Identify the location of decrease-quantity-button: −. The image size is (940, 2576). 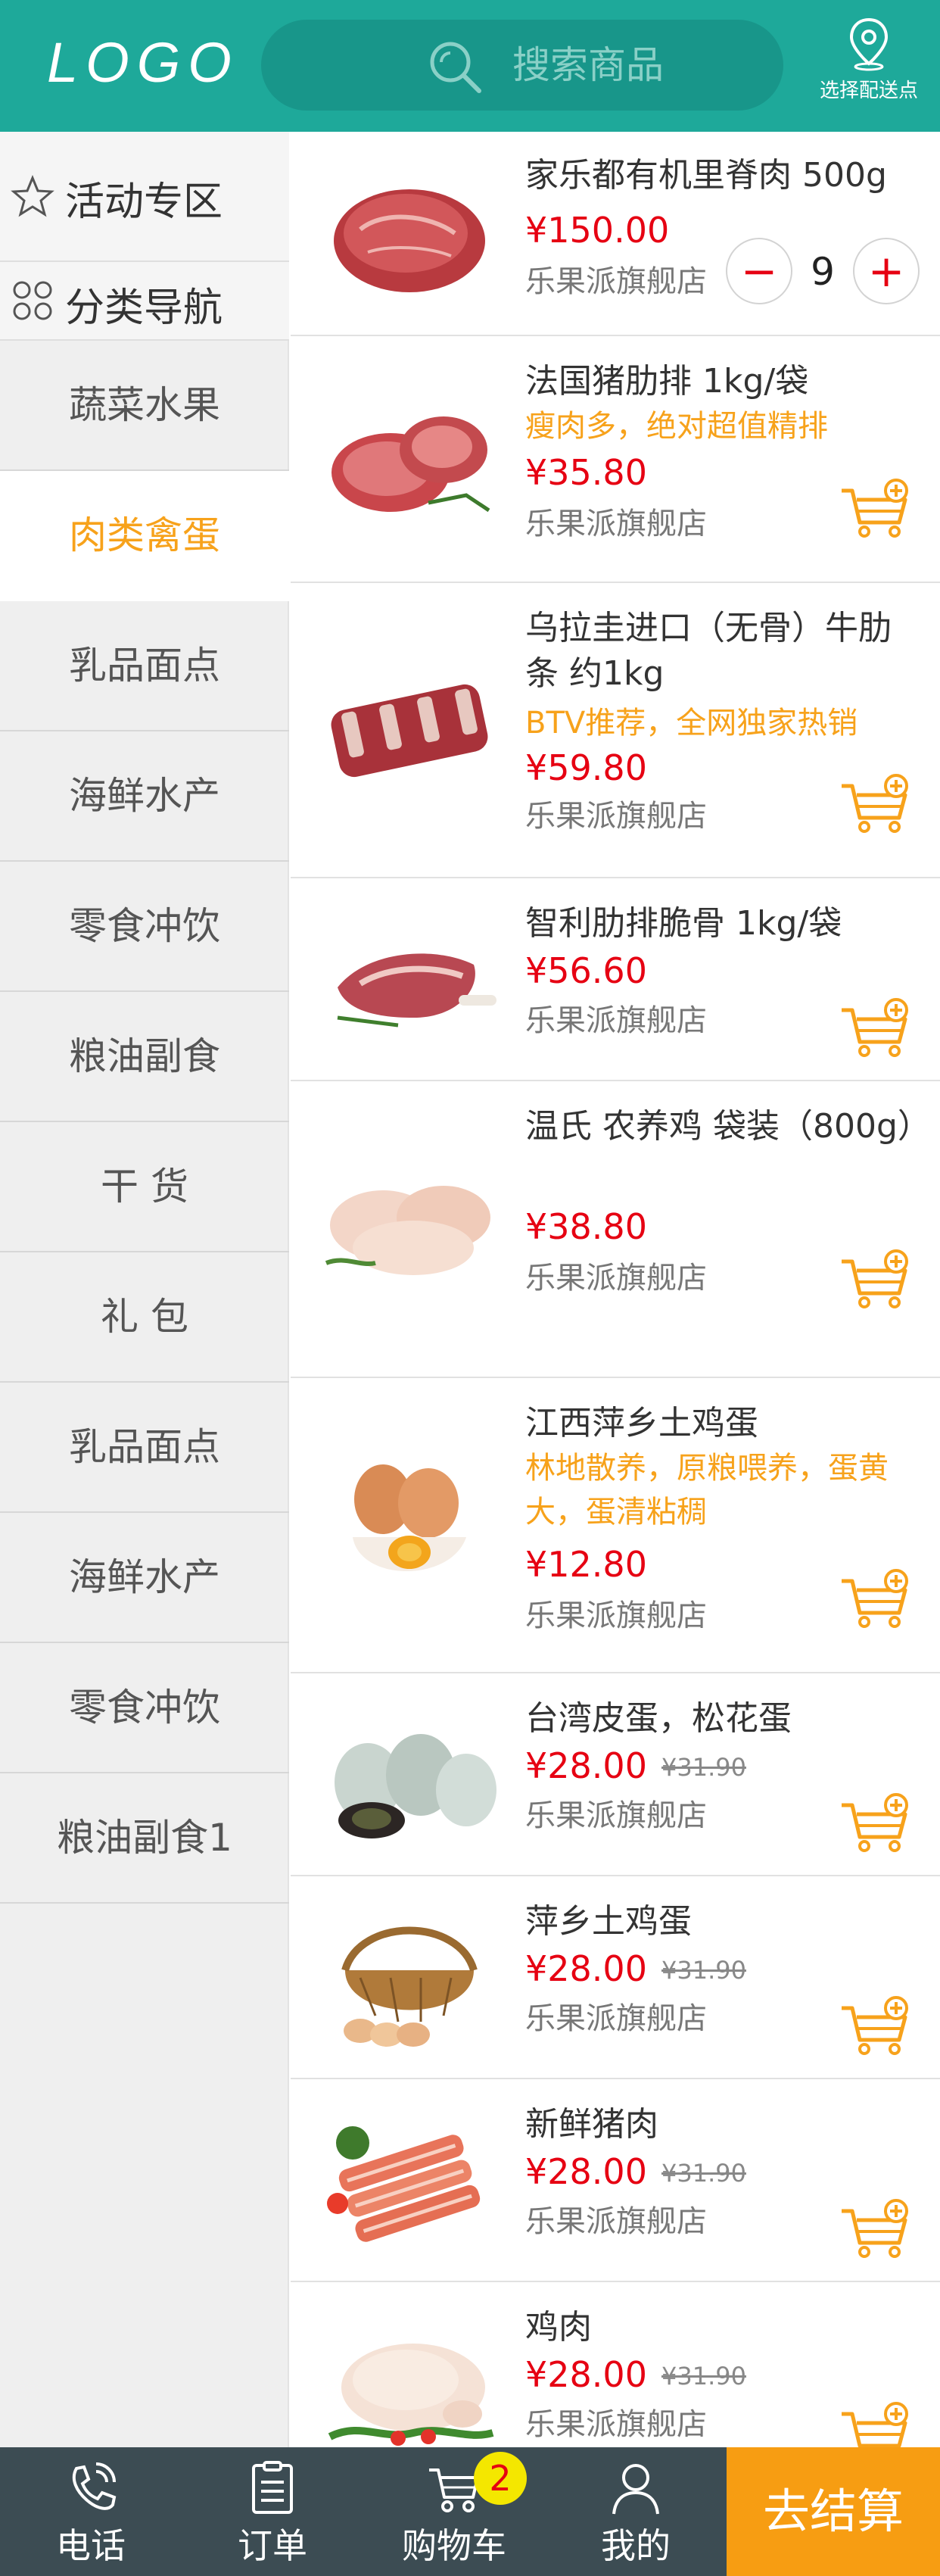
(759, 271).